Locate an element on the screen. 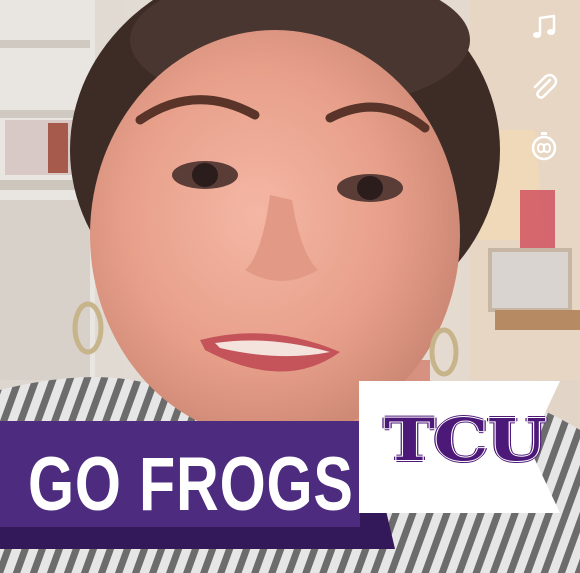 This screenshot has width=580, height=573. timer-button is located at coordinates (544, 146).